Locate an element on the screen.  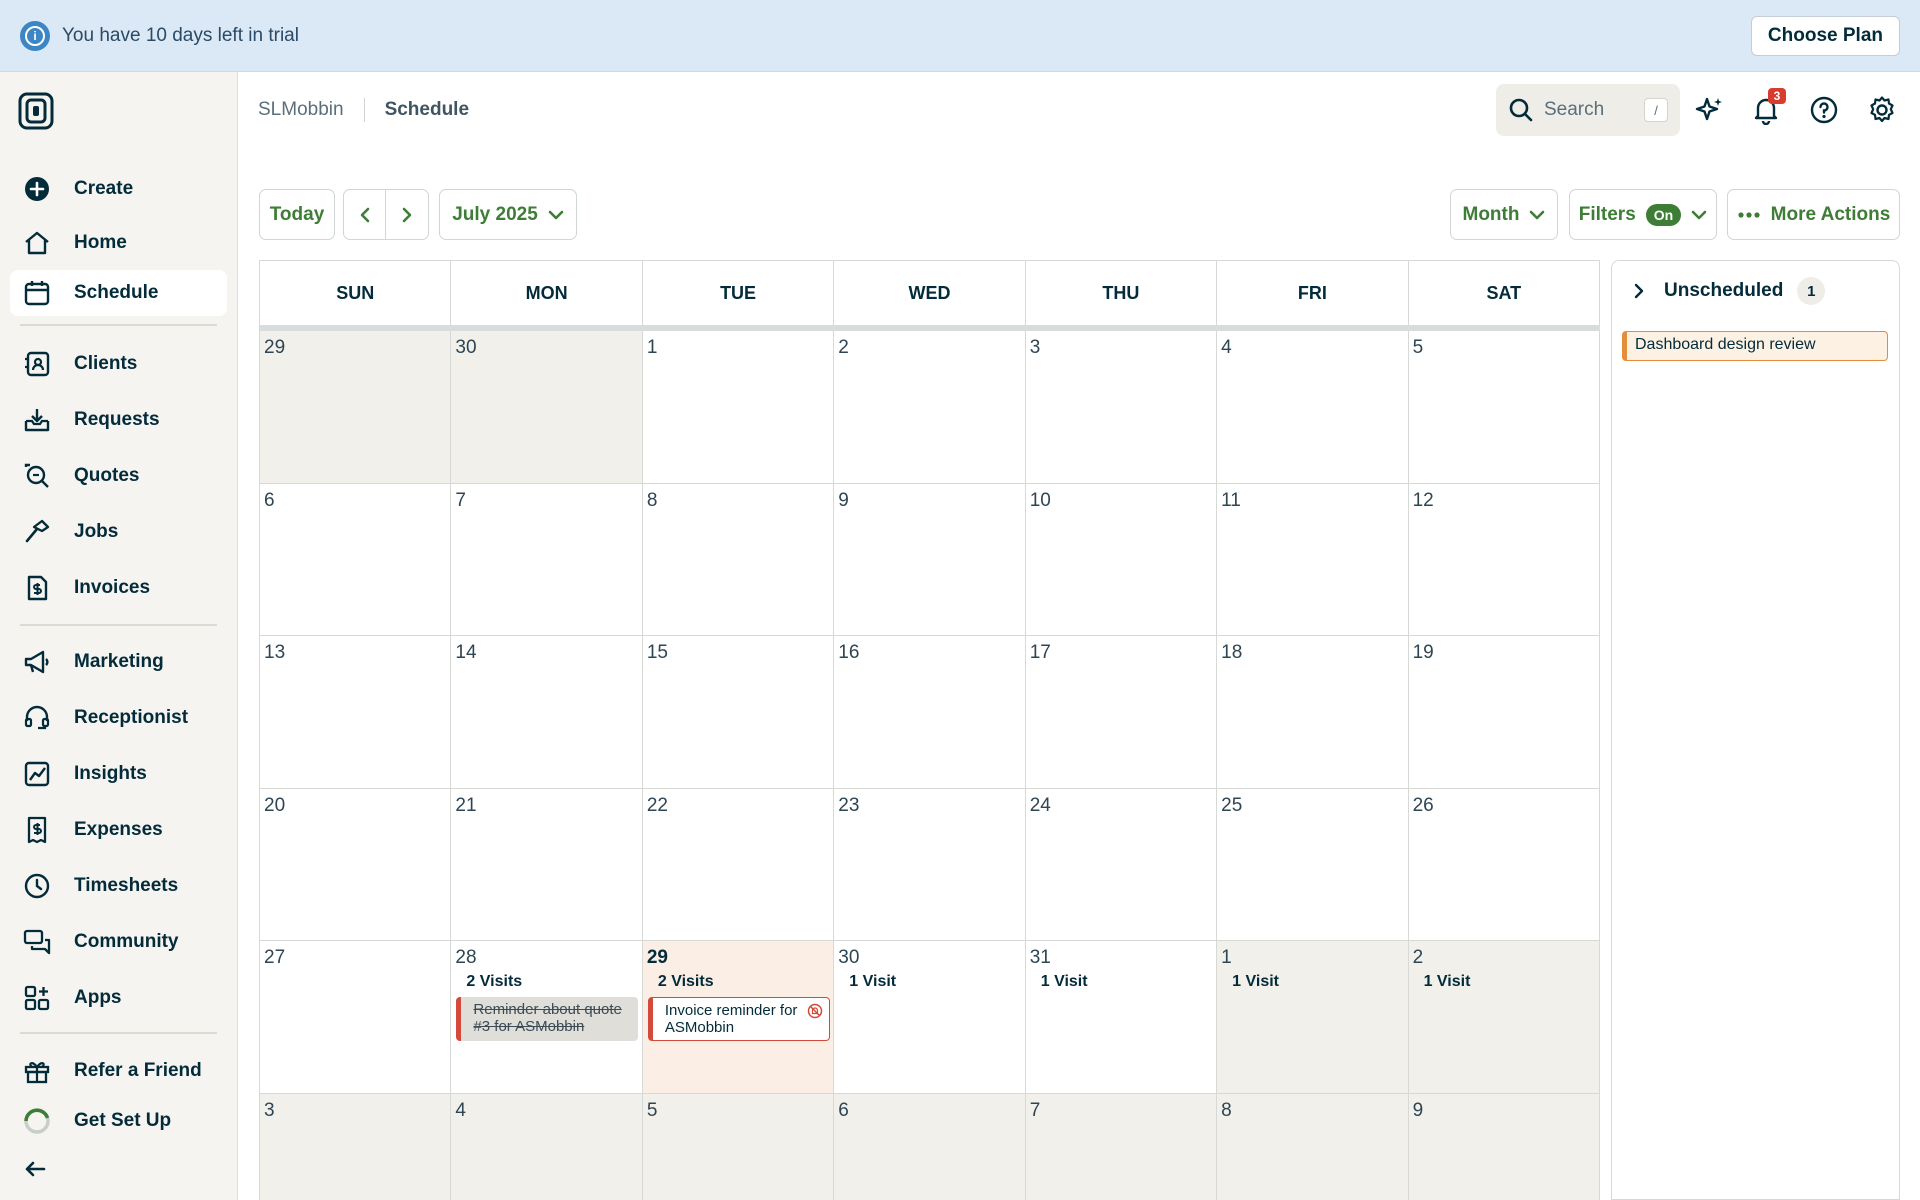
next-month-button is located at coordinates (407, 214).